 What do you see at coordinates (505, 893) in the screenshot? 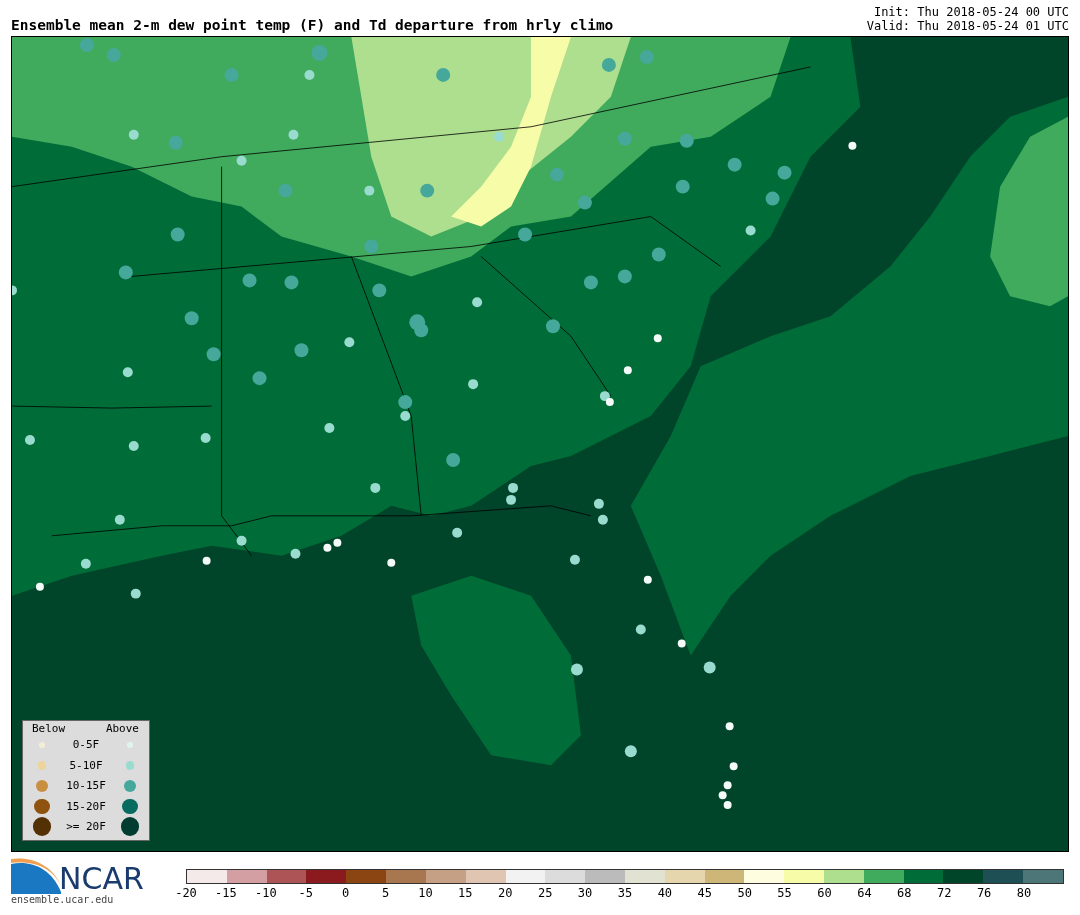
I see `colorbar-tick-label: 20` at bounding box center [505, 893].